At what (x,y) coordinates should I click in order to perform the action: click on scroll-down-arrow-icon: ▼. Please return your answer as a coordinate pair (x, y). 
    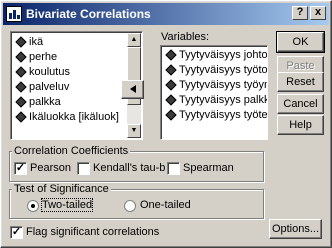
    Looking at the image, I should click on (134, 131).